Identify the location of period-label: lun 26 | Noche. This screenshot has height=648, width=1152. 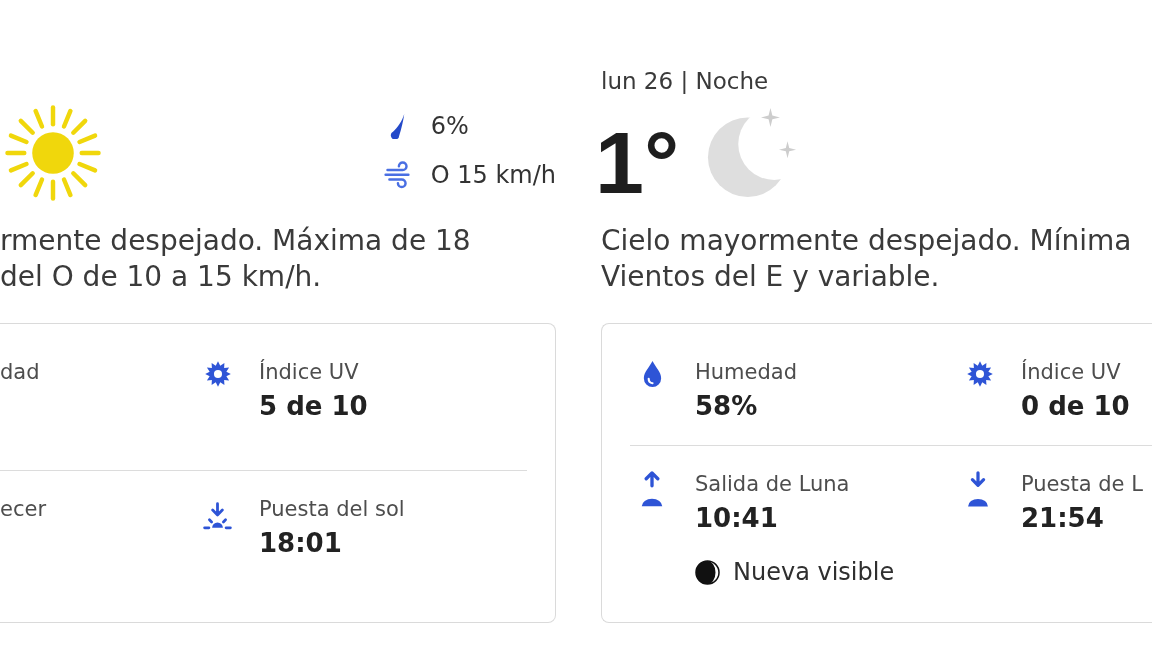
(685, 81).